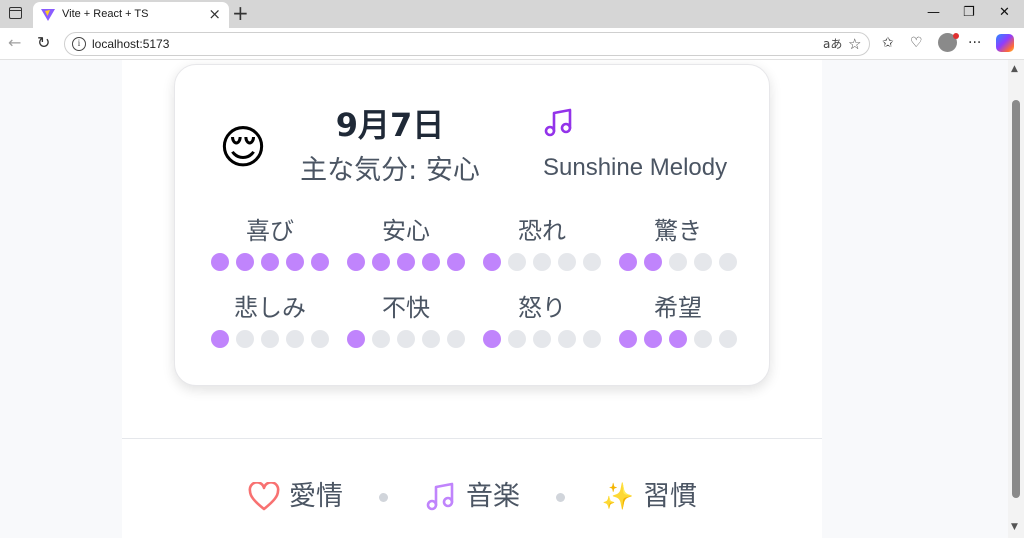 This screenshot has height=538, width=1024. Describe the element at coordinates (832, 44) in the screenshot. I see `read-aloud-icon: aあ` at that location.